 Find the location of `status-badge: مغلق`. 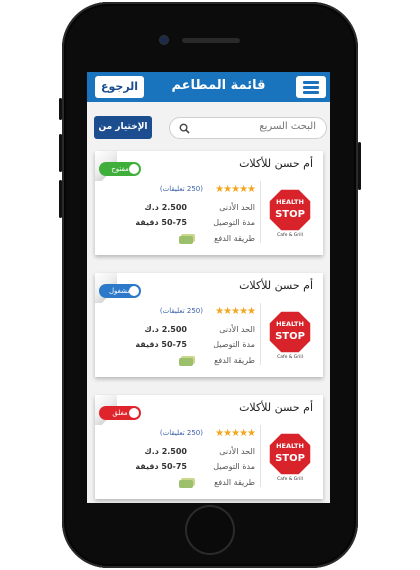

status-badge: مغلق is located at coordinates (120, 413).